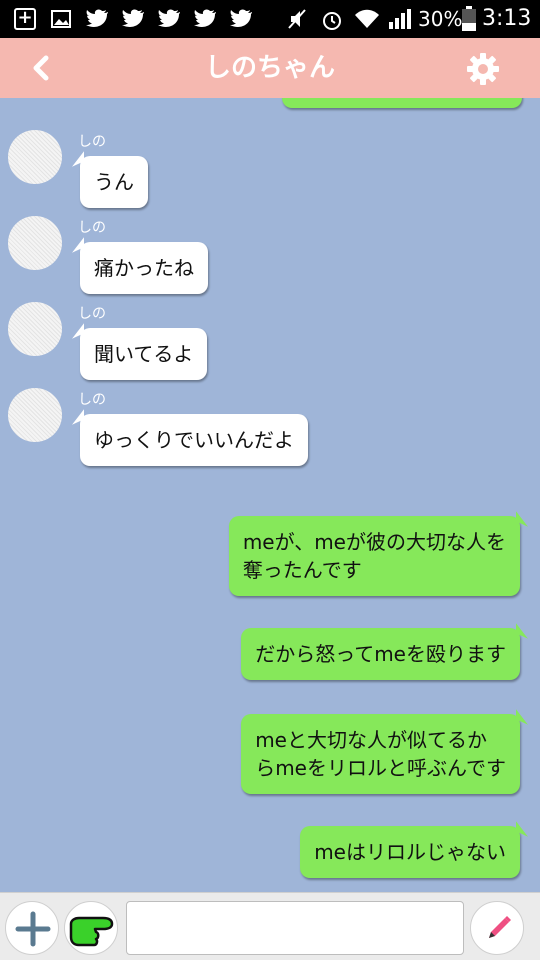  What do you see at coordinates (270, 19) in the screenshot?
I see `status-bar: + 30% 3:13` at bounding box center [270, 19].